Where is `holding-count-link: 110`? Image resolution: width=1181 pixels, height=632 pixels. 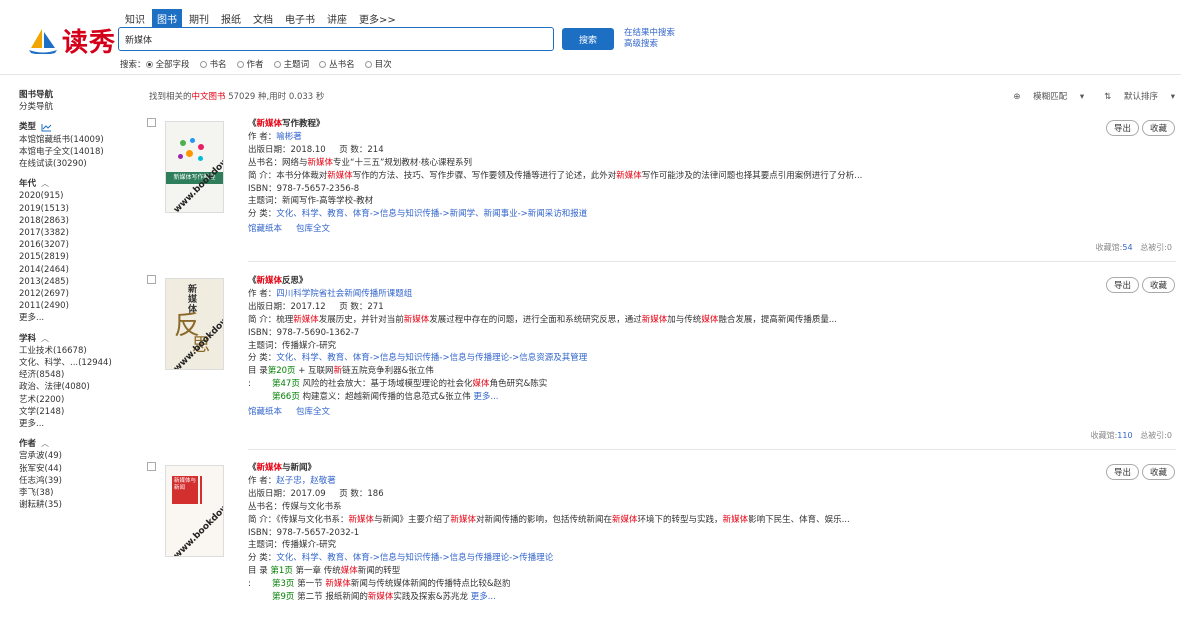 holding-count-link: 110 is located at coordinates (1124, 435).